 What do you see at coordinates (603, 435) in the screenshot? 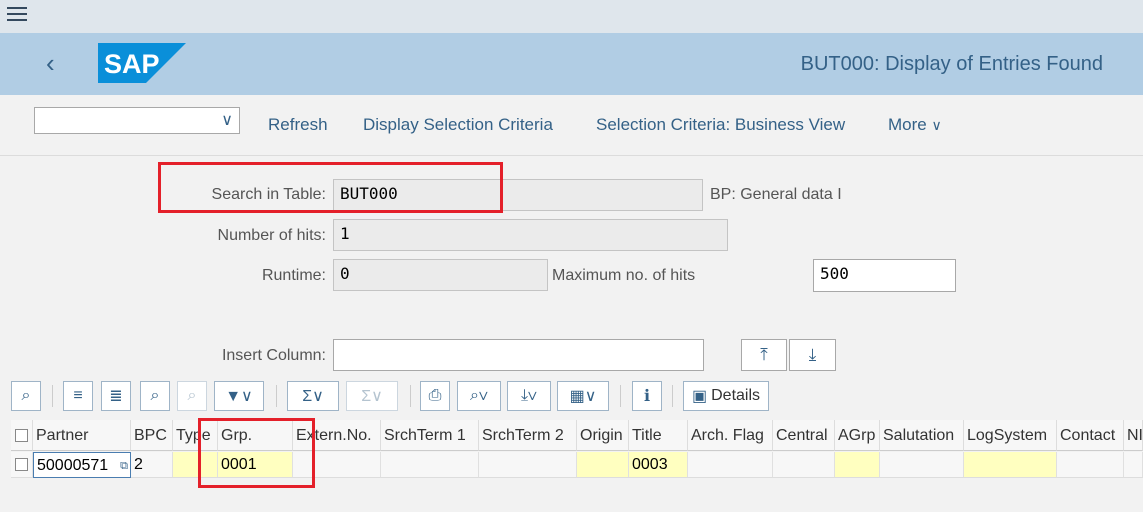
I see `column-header: Origin` at bounding box center [603, 435].